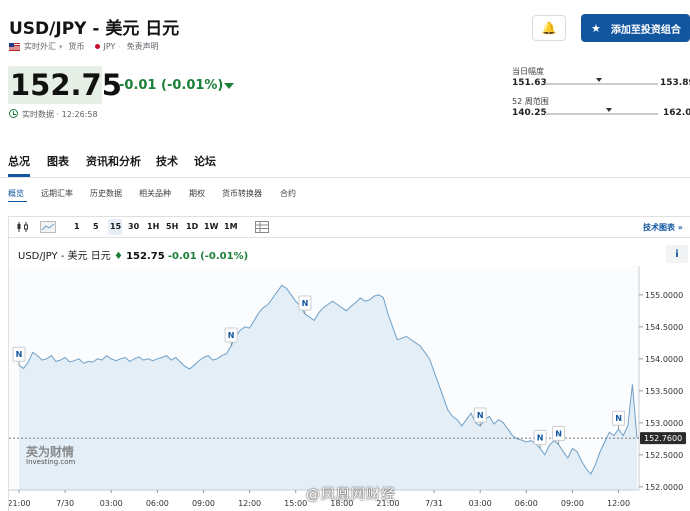 This screenshot has width=690, height=511. Describe the element at coordinates (60, 114) in the screenshot. I see `realtime-status: 实时数据 · 12:26:58` at that location.